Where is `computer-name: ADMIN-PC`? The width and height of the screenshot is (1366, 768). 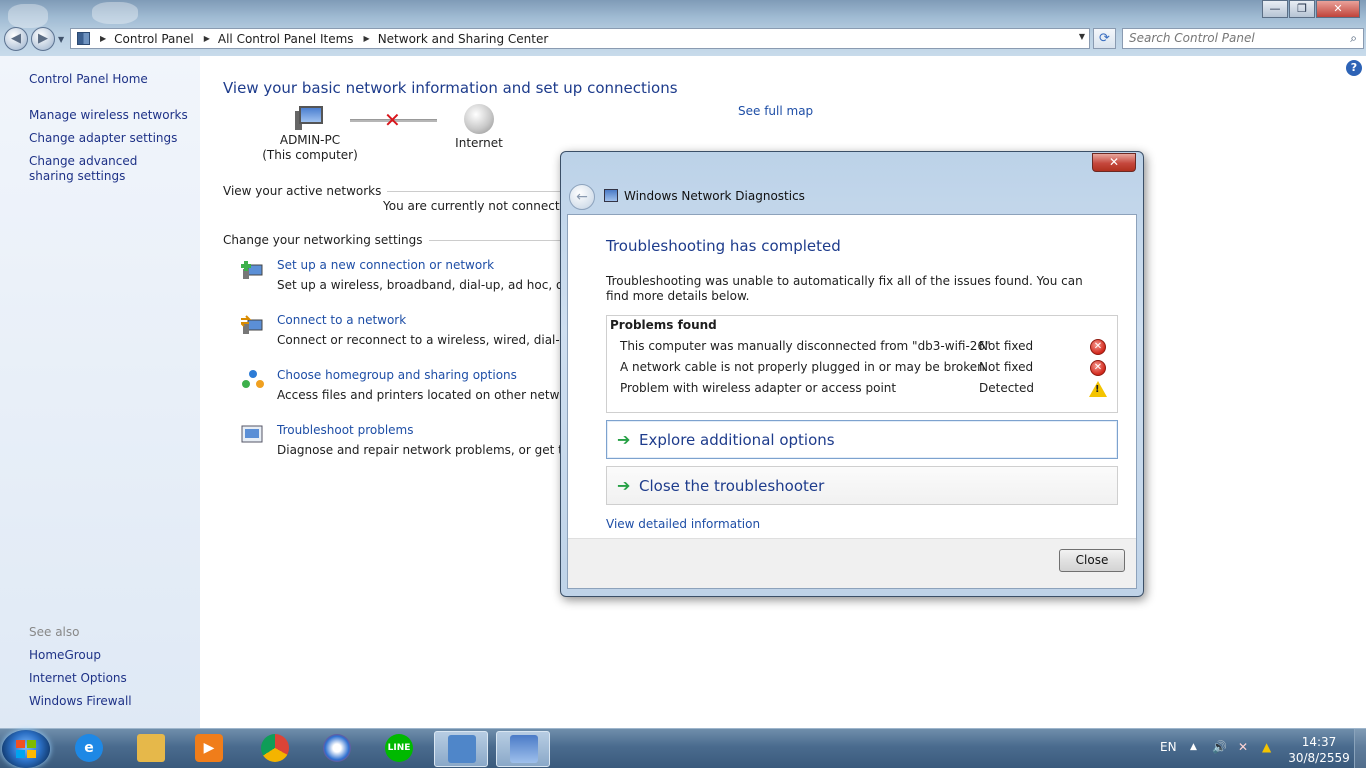 computer-name: ADMIN-PC is located at coordinates (310, 140).